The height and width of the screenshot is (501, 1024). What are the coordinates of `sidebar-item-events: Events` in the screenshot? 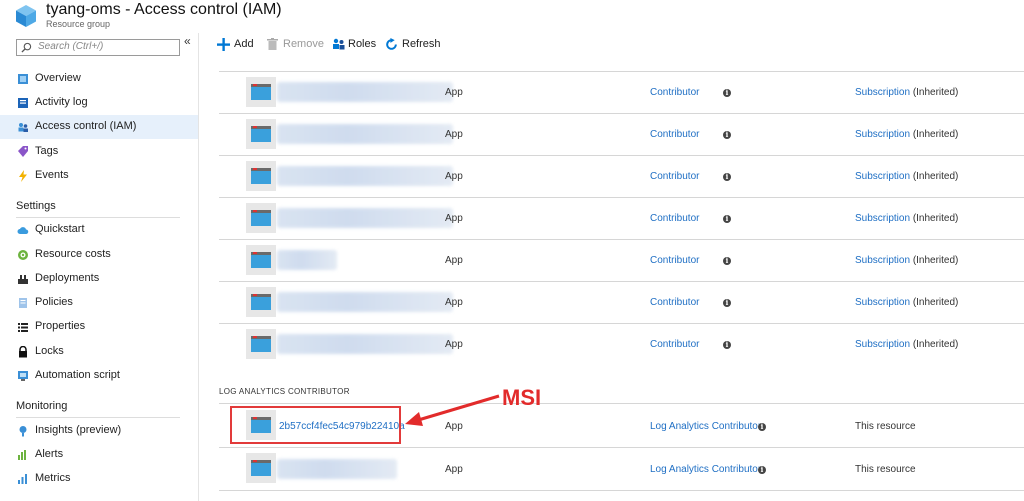 It's located at (99, 176).